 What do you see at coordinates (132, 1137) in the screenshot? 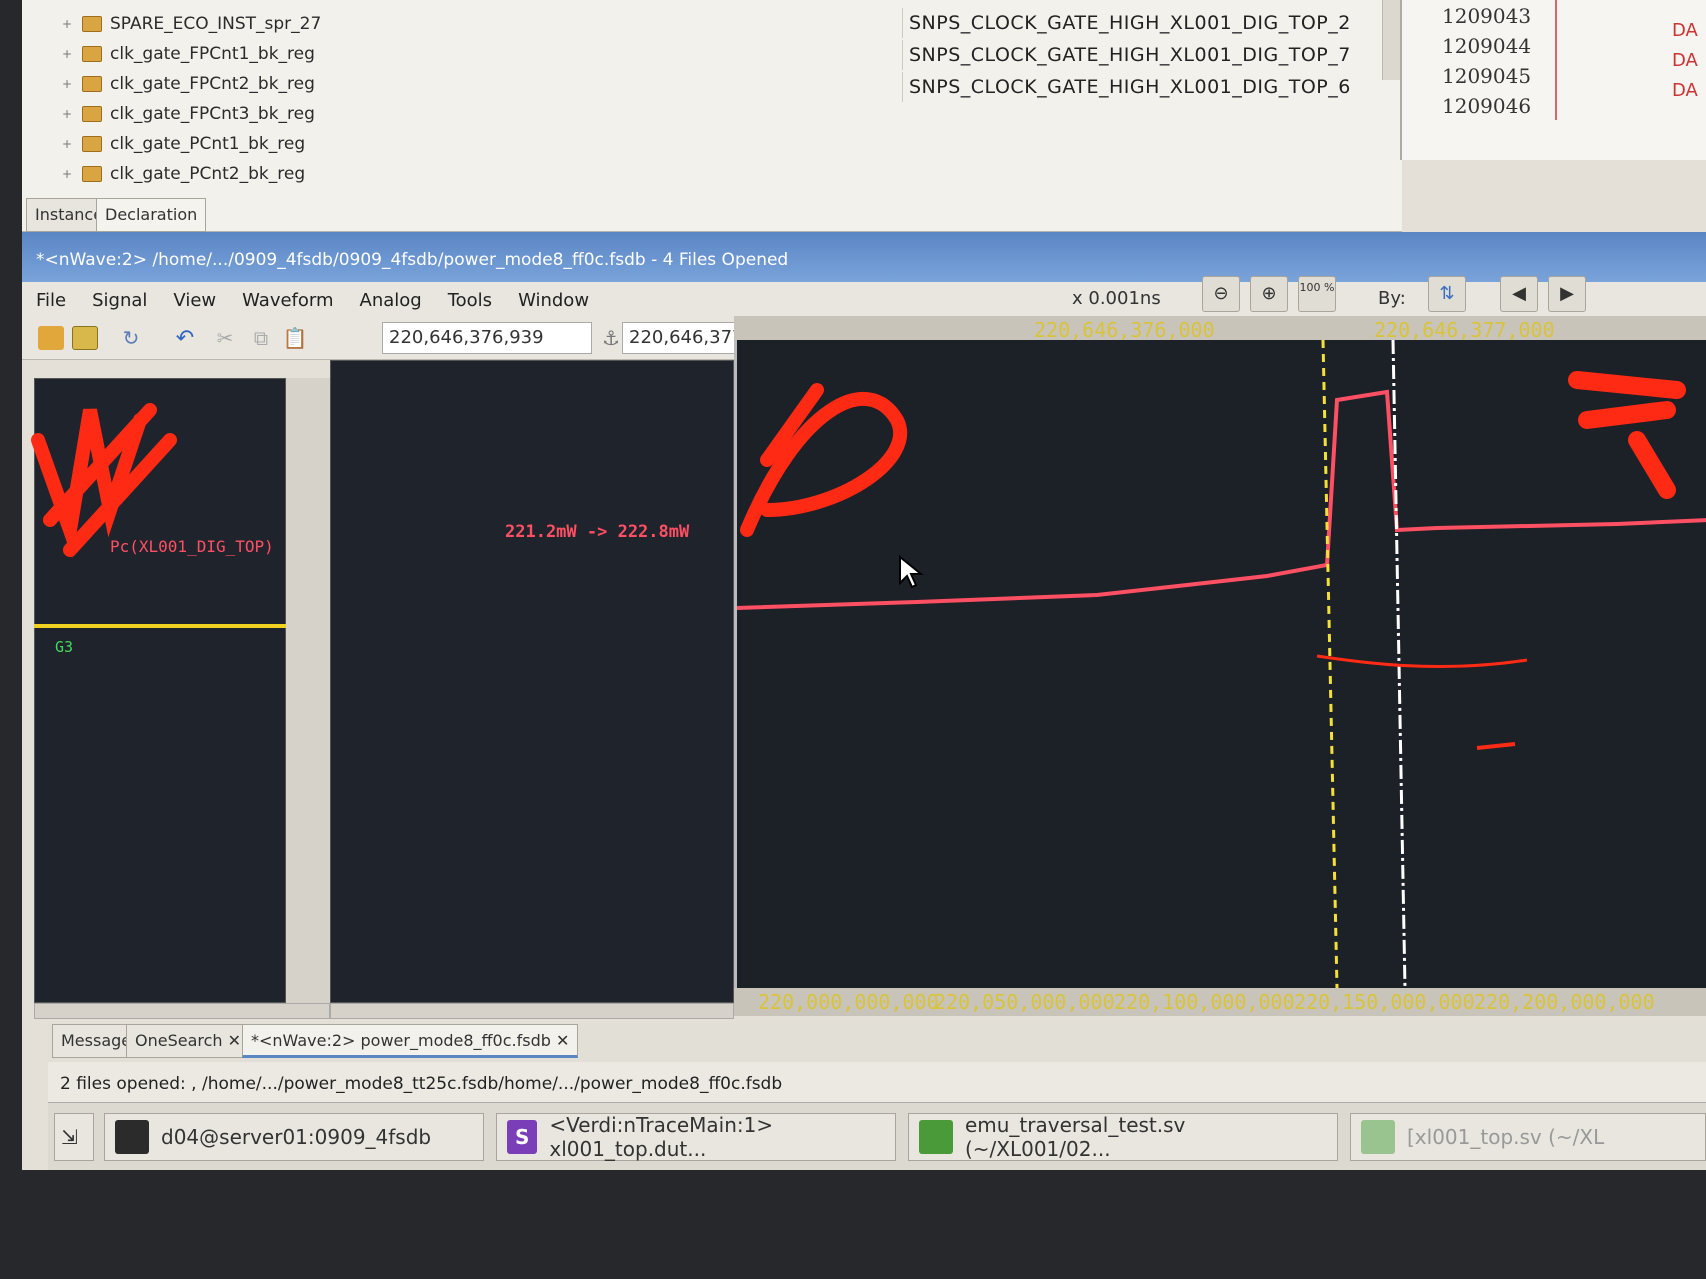
I see `terminal-icon` at bounding box center [132, 1137].